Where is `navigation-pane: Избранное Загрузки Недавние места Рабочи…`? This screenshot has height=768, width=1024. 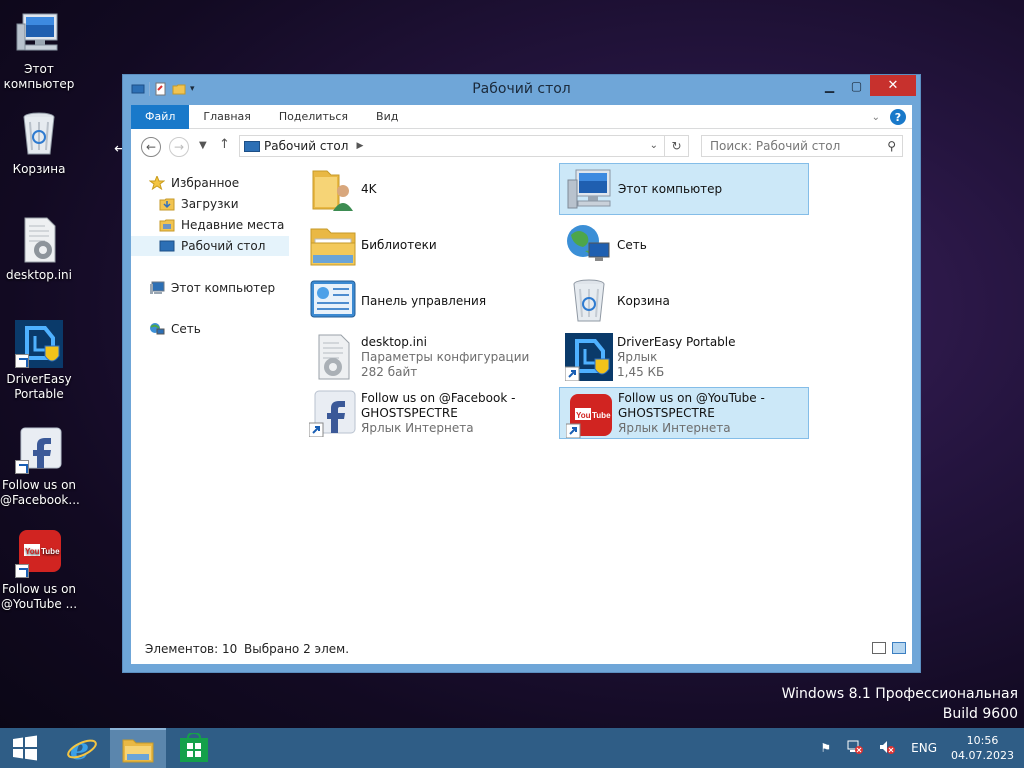
navigation-pane: Избранное Загрузки Недавние места Рабочи… is located at coordinates (211, 398).